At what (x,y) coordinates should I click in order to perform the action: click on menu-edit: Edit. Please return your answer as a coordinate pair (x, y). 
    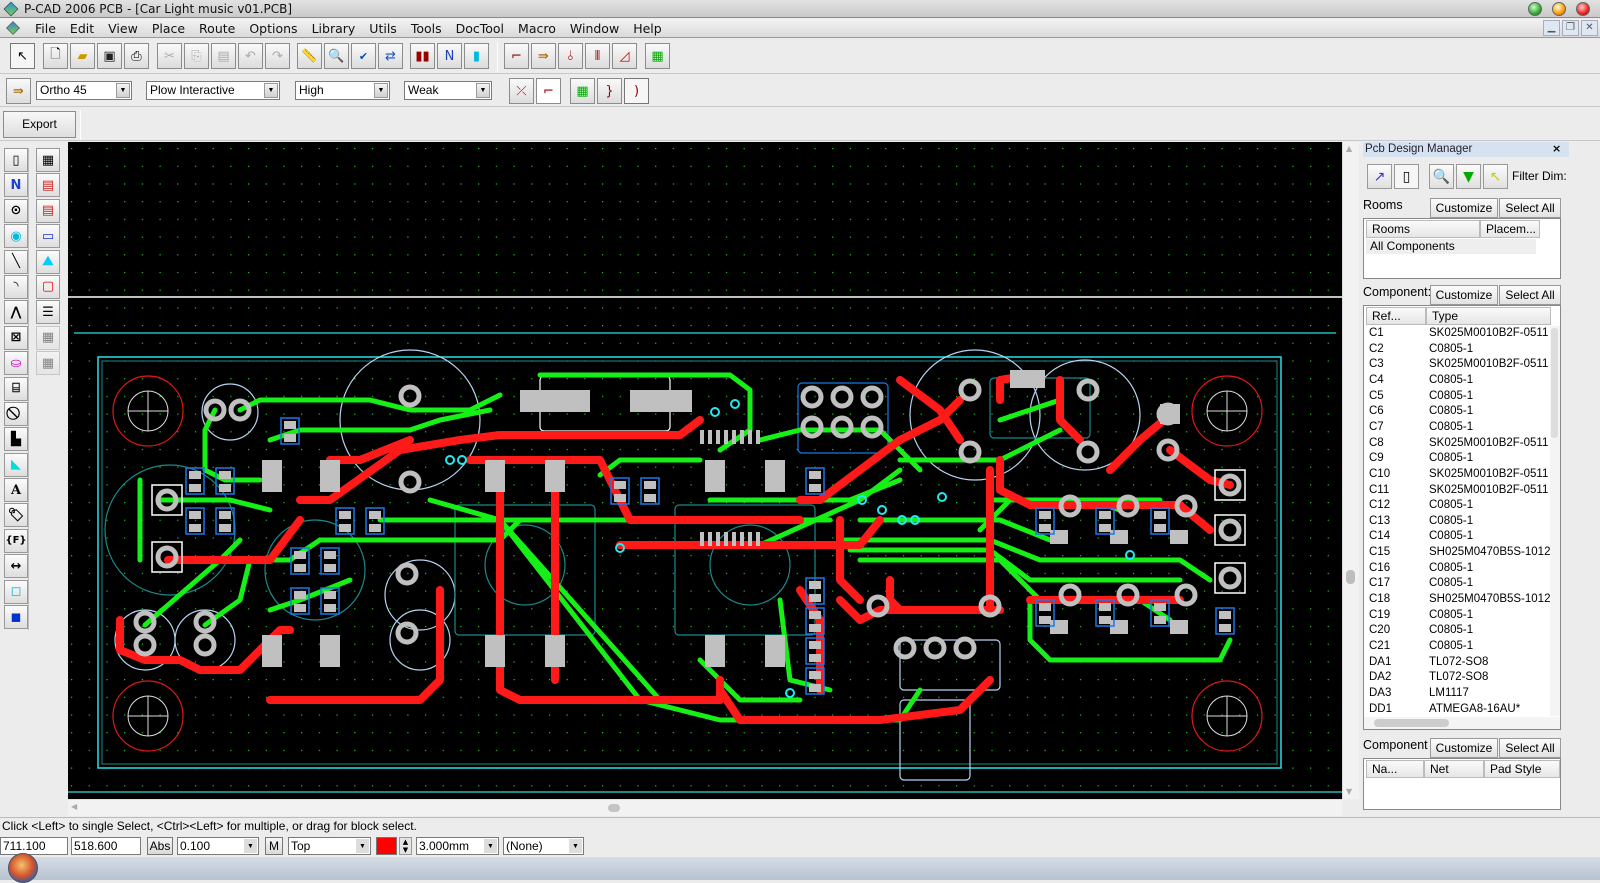
    Looking at the image, I should click on (82, 28).